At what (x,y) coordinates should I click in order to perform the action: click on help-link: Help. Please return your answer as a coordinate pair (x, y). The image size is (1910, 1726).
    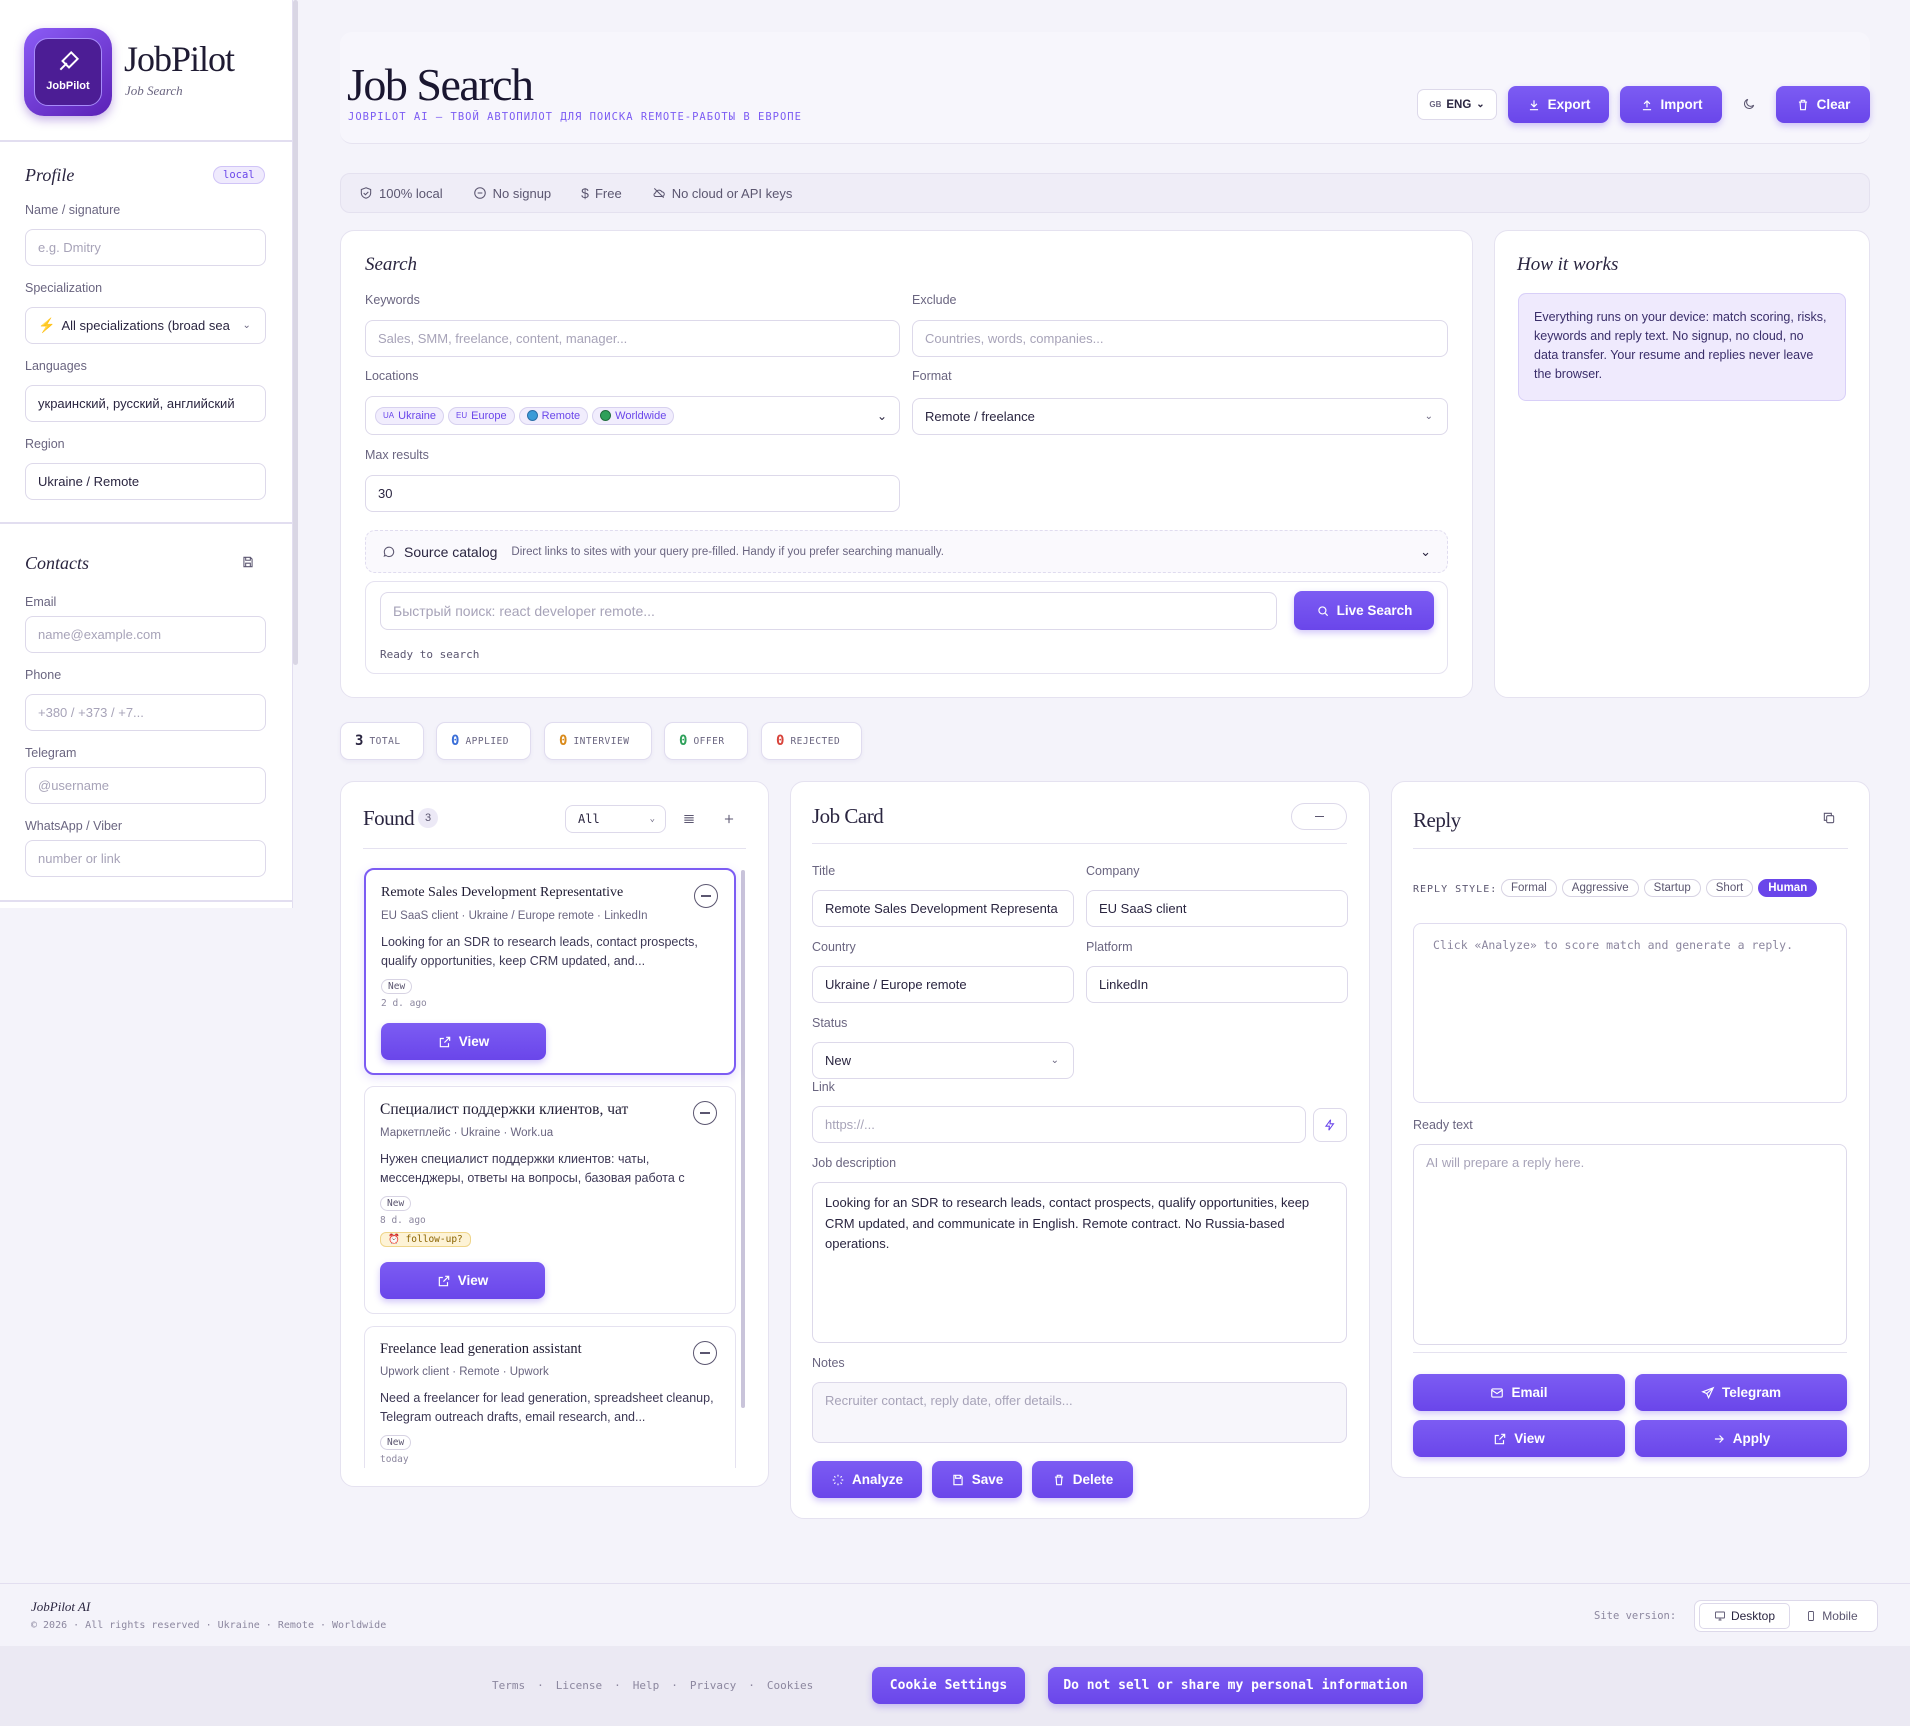
    Looking at the image, I should click on (646, 1685).